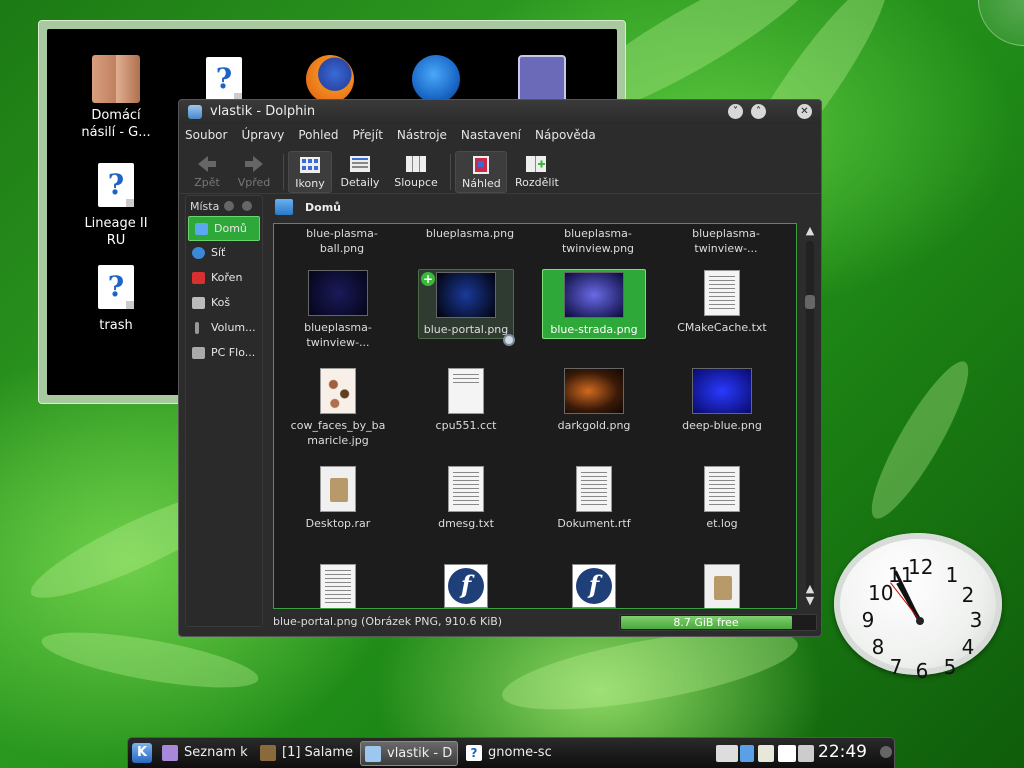 Image resolution: width=1024 pixels, height=768 pixels. Describe the element at coordinates (428, 279) in the screenshot. I see `add-to-selection-icon: +` at that location.